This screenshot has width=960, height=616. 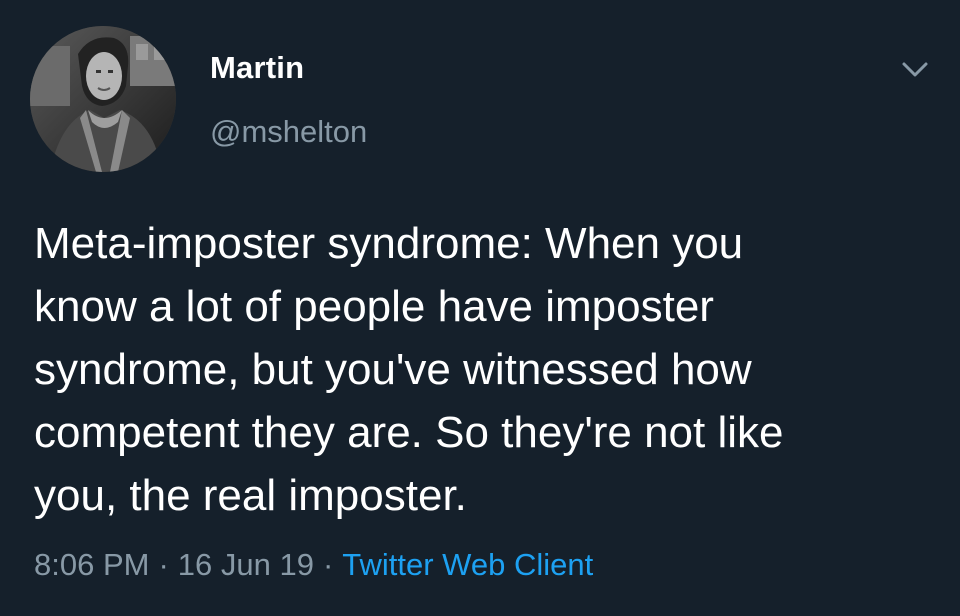 I want to click on author-handle: @mshelton, so click(x=288, y=132).